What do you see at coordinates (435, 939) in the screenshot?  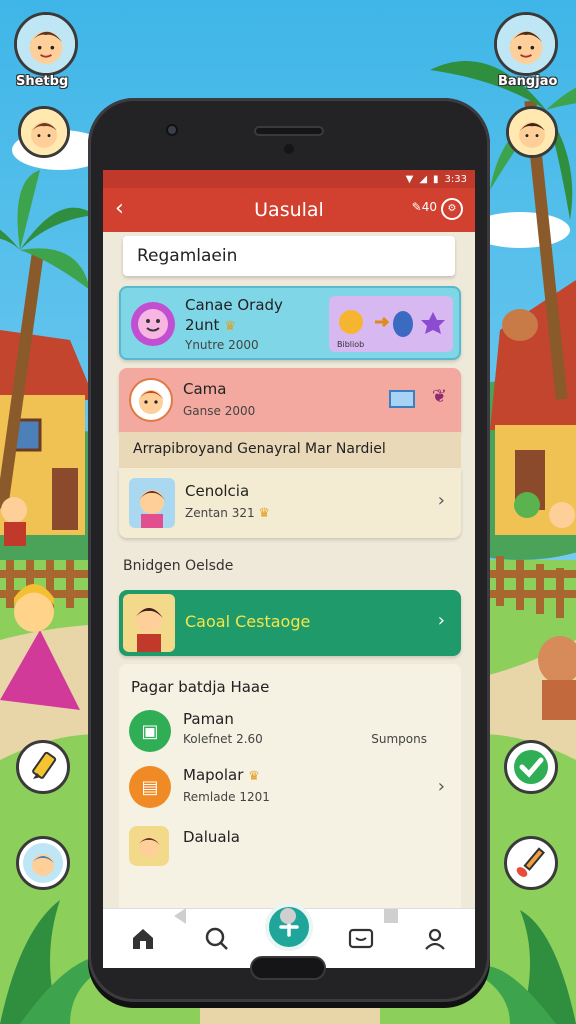 I see `profile-icon` at bounding box center [435, 939].